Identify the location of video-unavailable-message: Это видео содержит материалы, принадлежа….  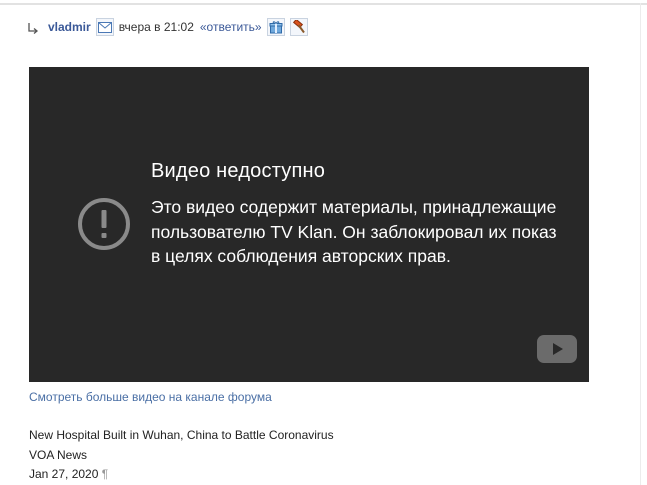
(354, 231).